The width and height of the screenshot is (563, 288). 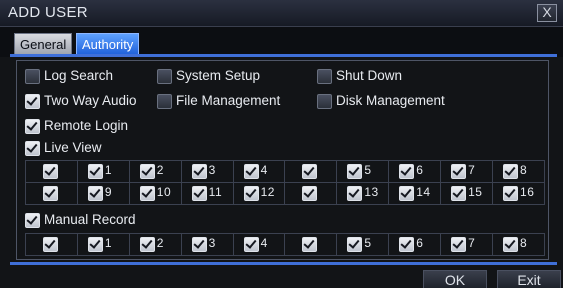 I want to click on ok-button: OK, so click(x=455, y=279).